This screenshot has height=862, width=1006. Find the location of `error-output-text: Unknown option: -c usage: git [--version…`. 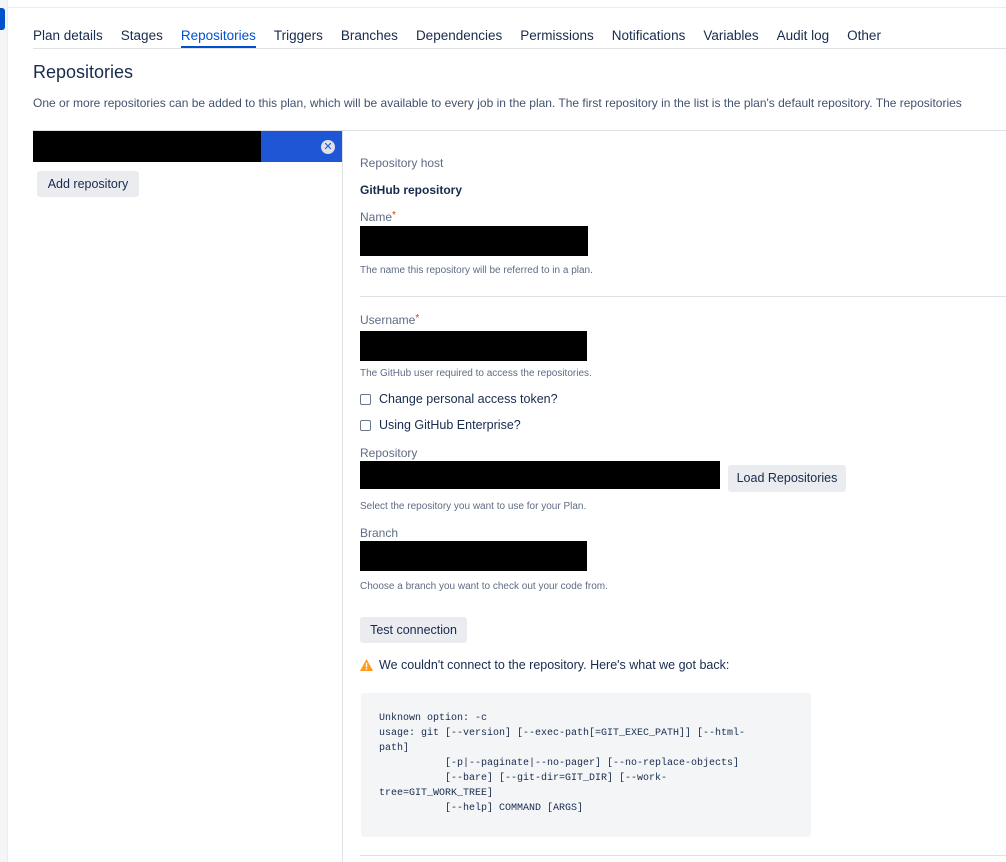

error-output-text: Unknown option: -c usage: git [--version… is located at coordinates (562, 763).